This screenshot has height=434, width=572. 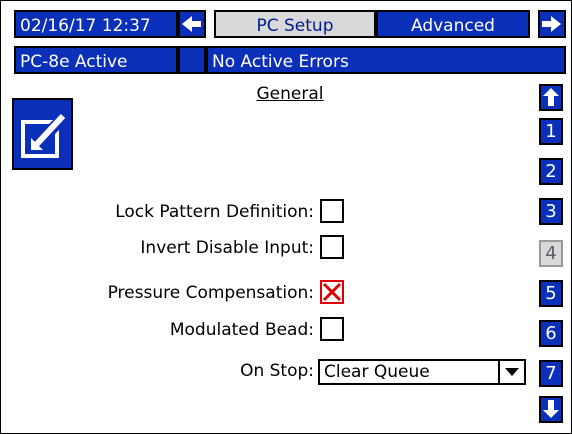 I want to click on left-arrow-icon, so click(x=191, y=24).